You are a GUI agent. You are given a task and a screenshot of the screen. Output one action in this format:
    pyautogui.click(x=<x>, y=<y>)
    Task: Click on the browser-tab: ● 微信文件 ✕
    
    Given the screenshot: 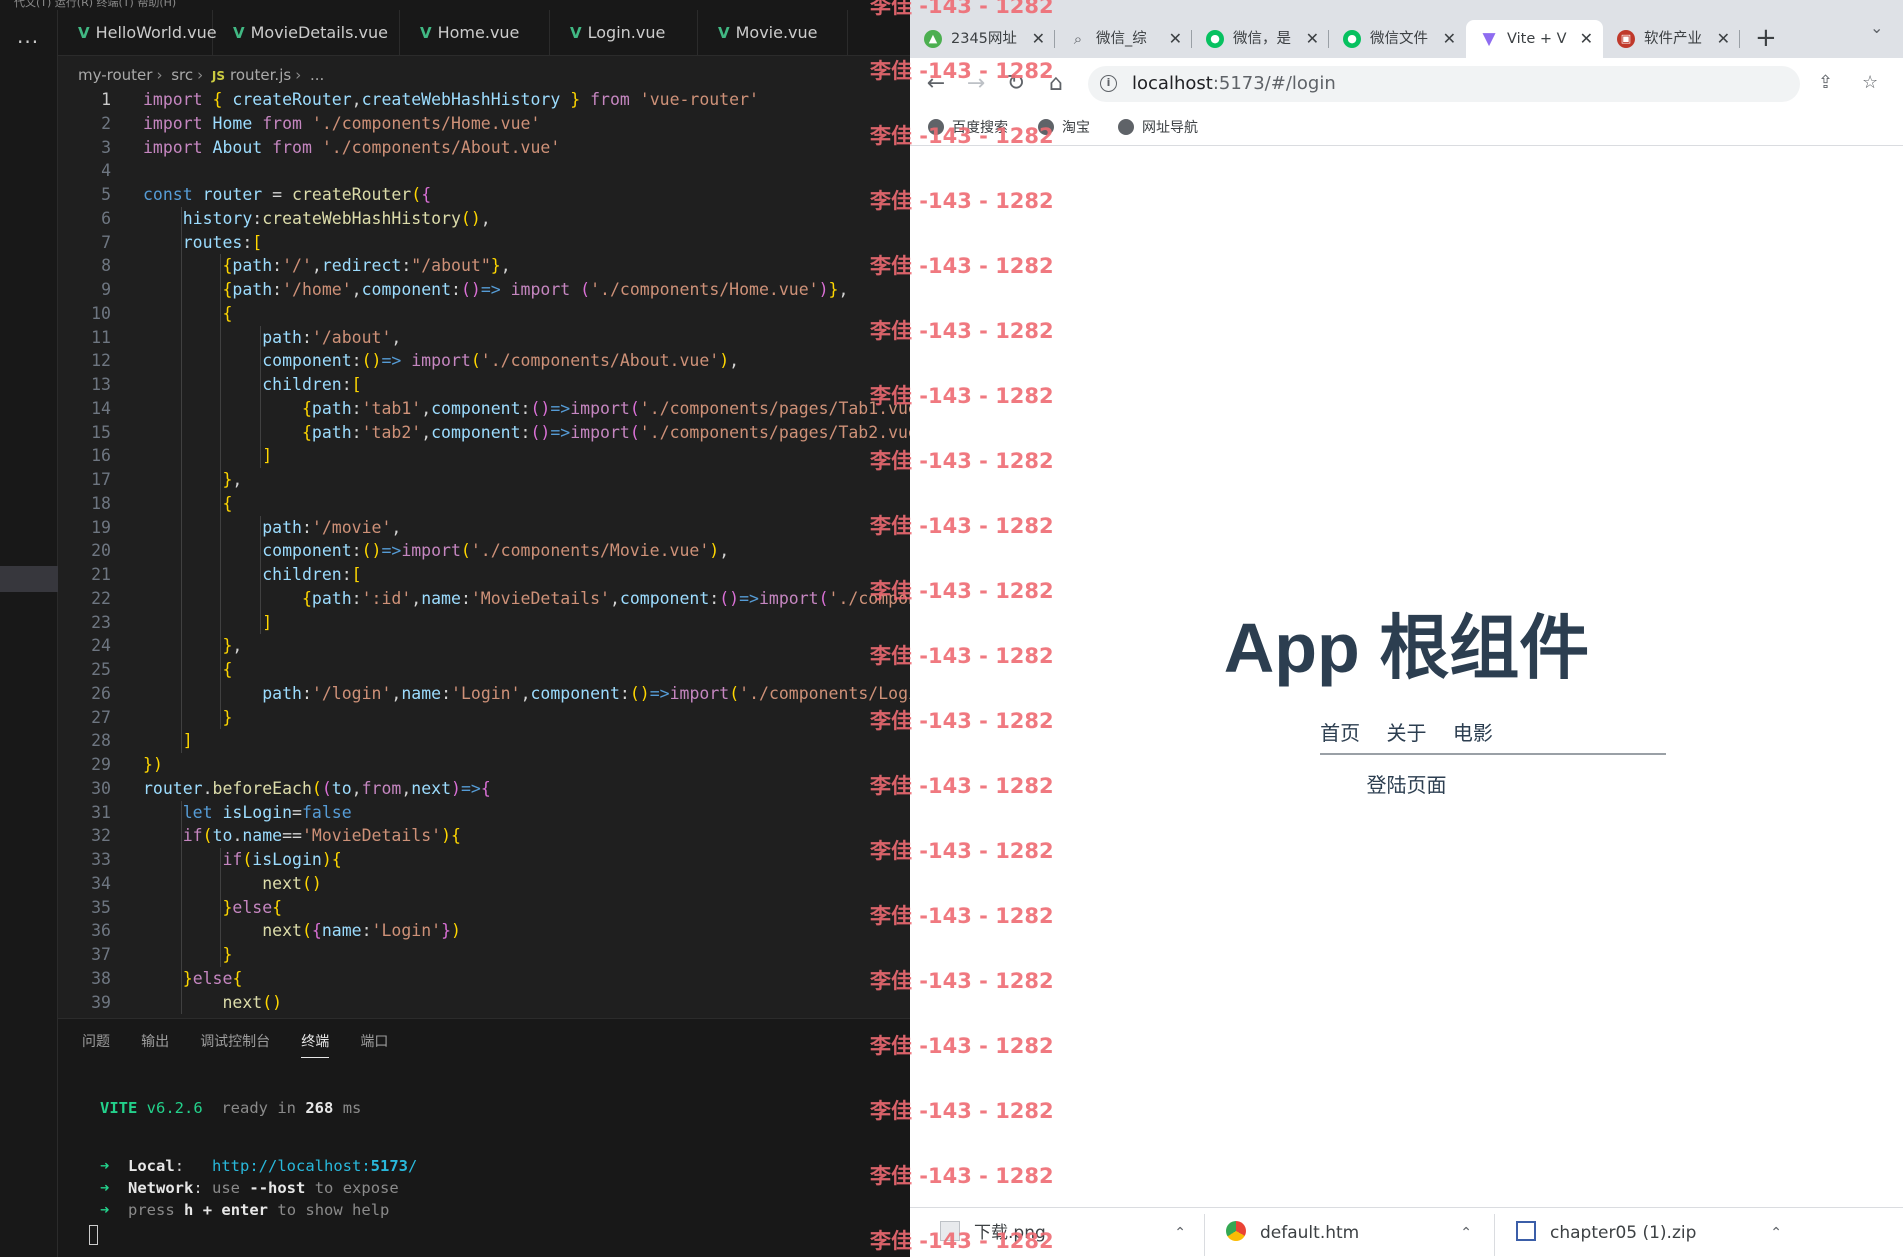 What is the action you would take?
    pyautogui.click(x=1397, y=39)
    